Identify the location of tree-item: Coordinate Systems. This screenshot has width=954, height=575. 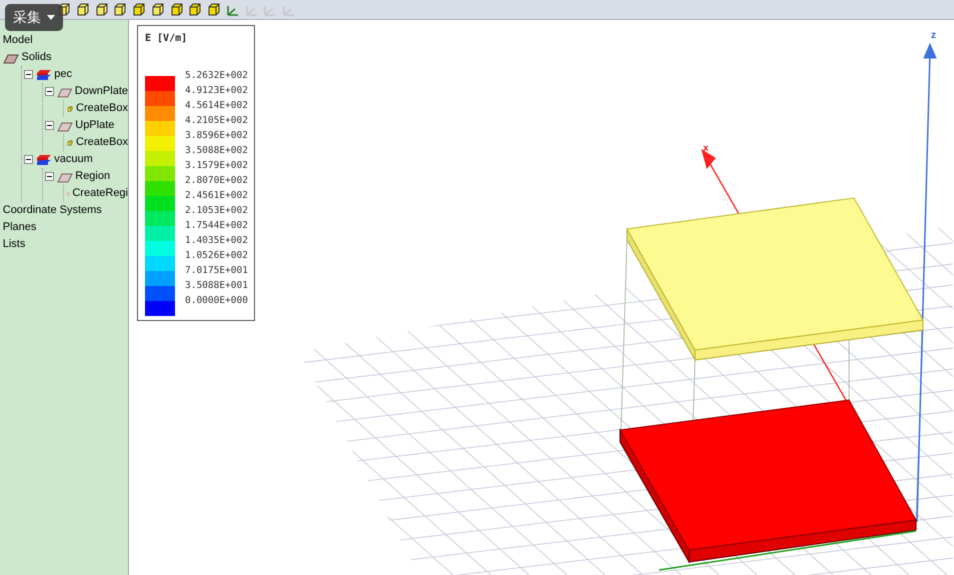
(52, 210).